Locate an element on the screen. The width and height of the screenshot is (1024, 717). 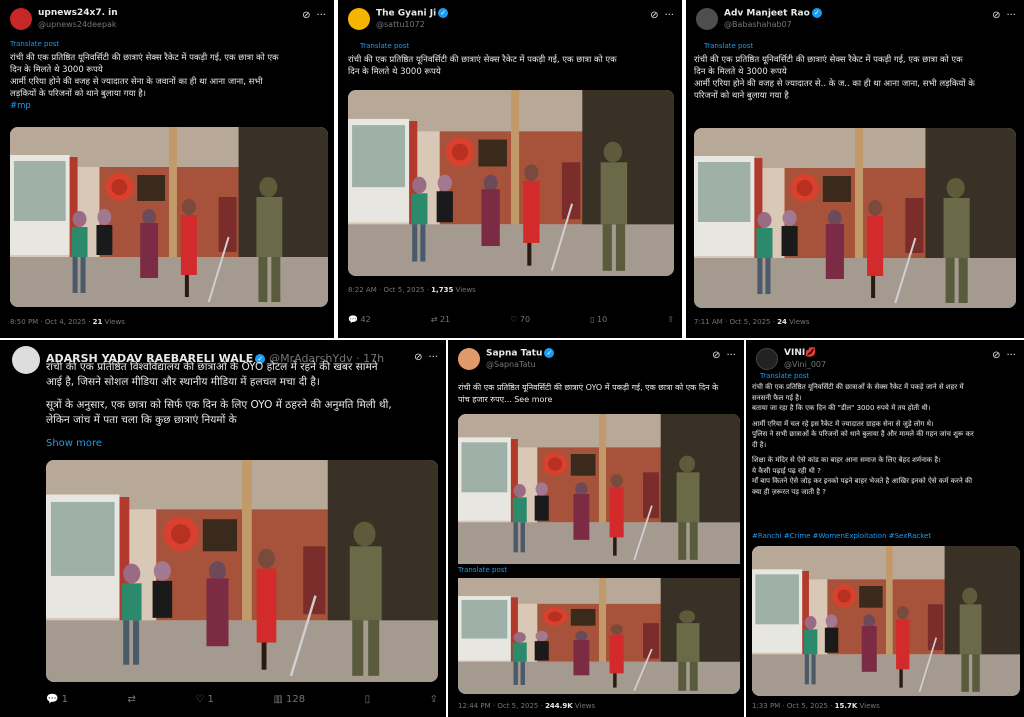
like-button: ♡ 1 is located at coordinates (204, 699).